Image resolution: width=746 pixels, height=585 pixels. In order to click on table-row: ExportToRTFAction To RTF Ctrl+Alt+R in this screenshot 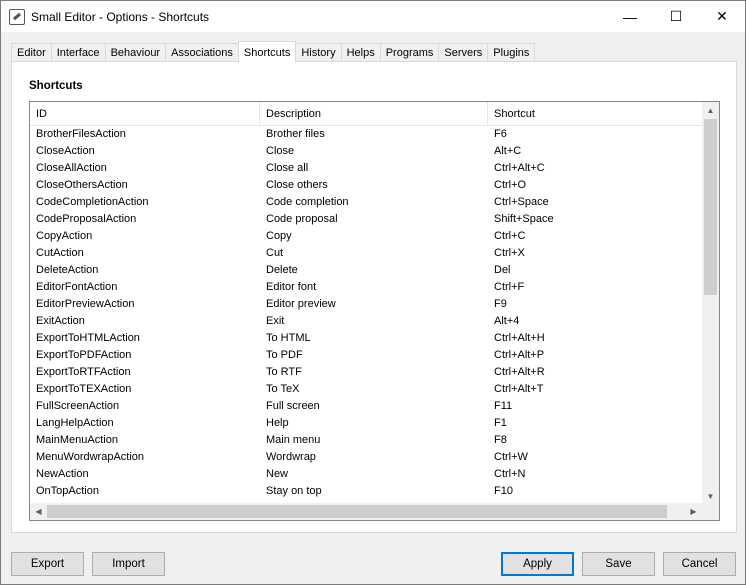, I will do `click(366, 372)`.